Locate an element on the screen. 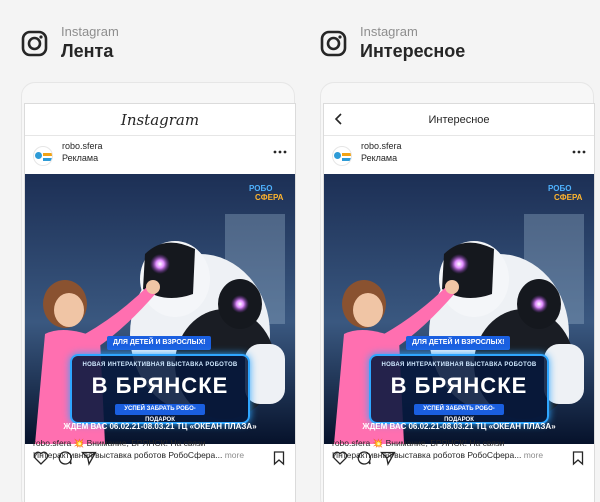  placement-title: Интересное is located at coordinates (413, 51).